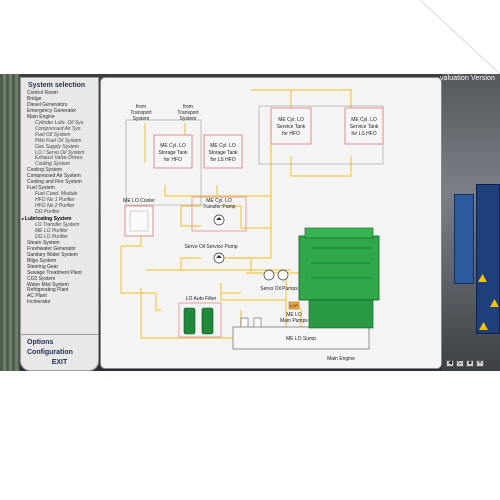  I want to click on svg-text: LOP, so click(294, 305).